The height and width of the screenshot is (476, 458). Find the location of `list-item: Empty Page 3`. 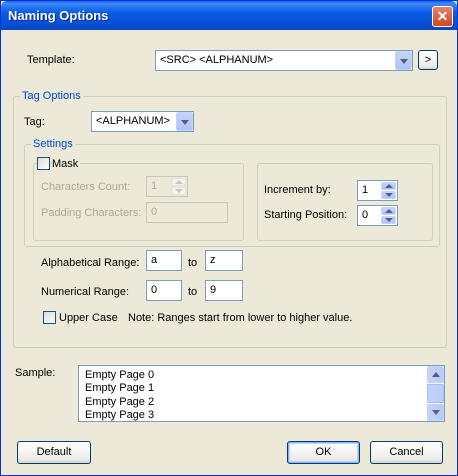

list-item: Empty Page 3 is located at coordinates (119, 415).